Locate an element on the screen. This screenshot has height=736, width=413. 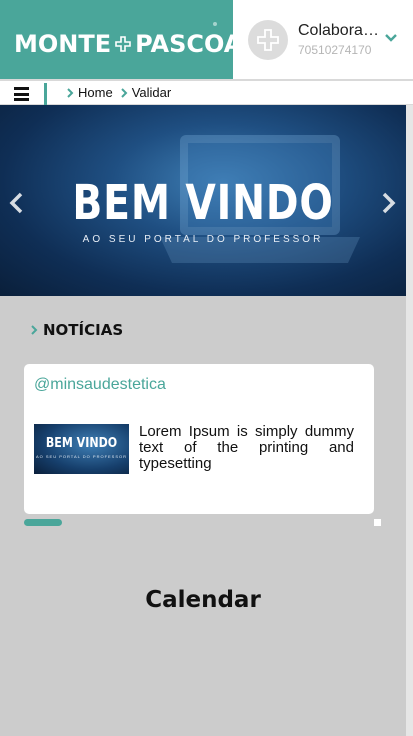
avatar is located at coordinates (268, 40).